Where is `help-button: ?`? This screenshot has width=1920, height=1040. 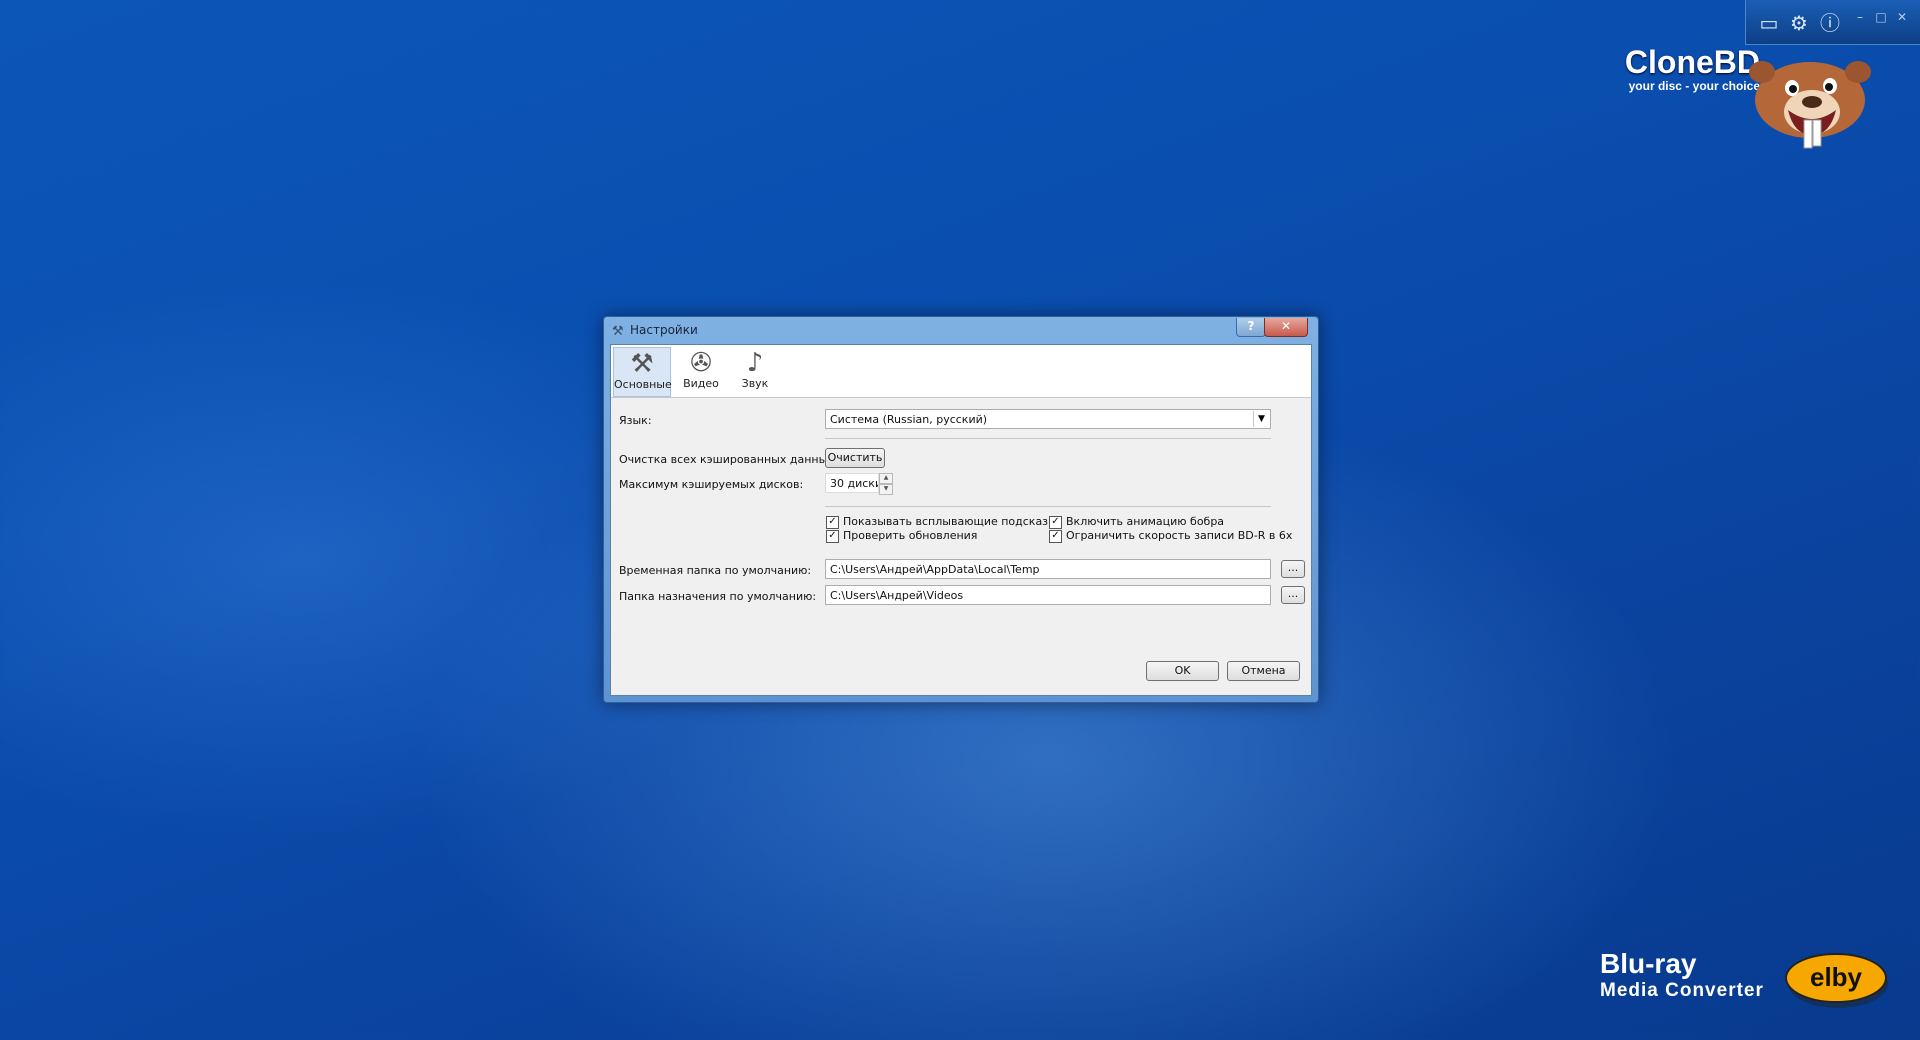 help-button: ? is located at coordinates (1251, 327).